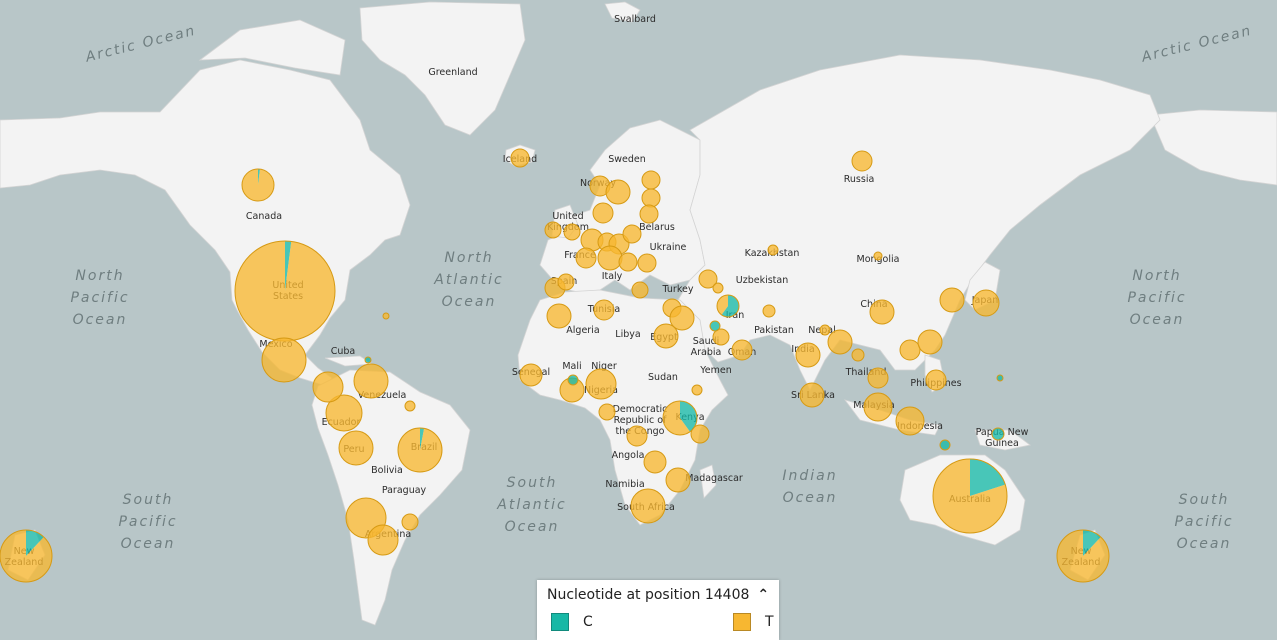 This screenshot has height=640, width=1277. Describe the element at coordinates (753, 622) in the screenshot. I see `legend-item-t: T` at that location.